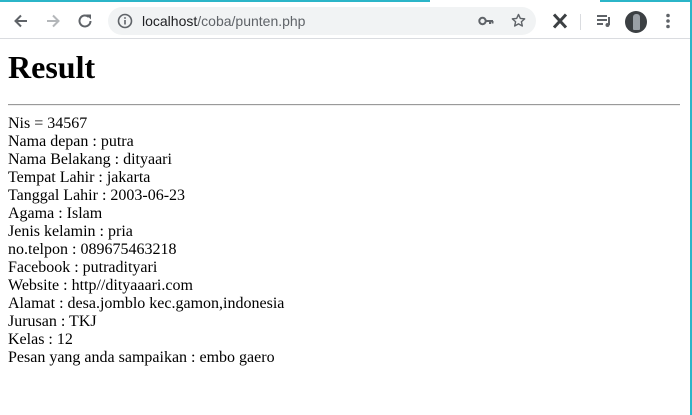 Image resolution: width=692 pixels, height=415 pixels. Describe the element at coordinates (70, 231) in the screenshot. I see `result-line: Jenis kelamin : pria` at that location.